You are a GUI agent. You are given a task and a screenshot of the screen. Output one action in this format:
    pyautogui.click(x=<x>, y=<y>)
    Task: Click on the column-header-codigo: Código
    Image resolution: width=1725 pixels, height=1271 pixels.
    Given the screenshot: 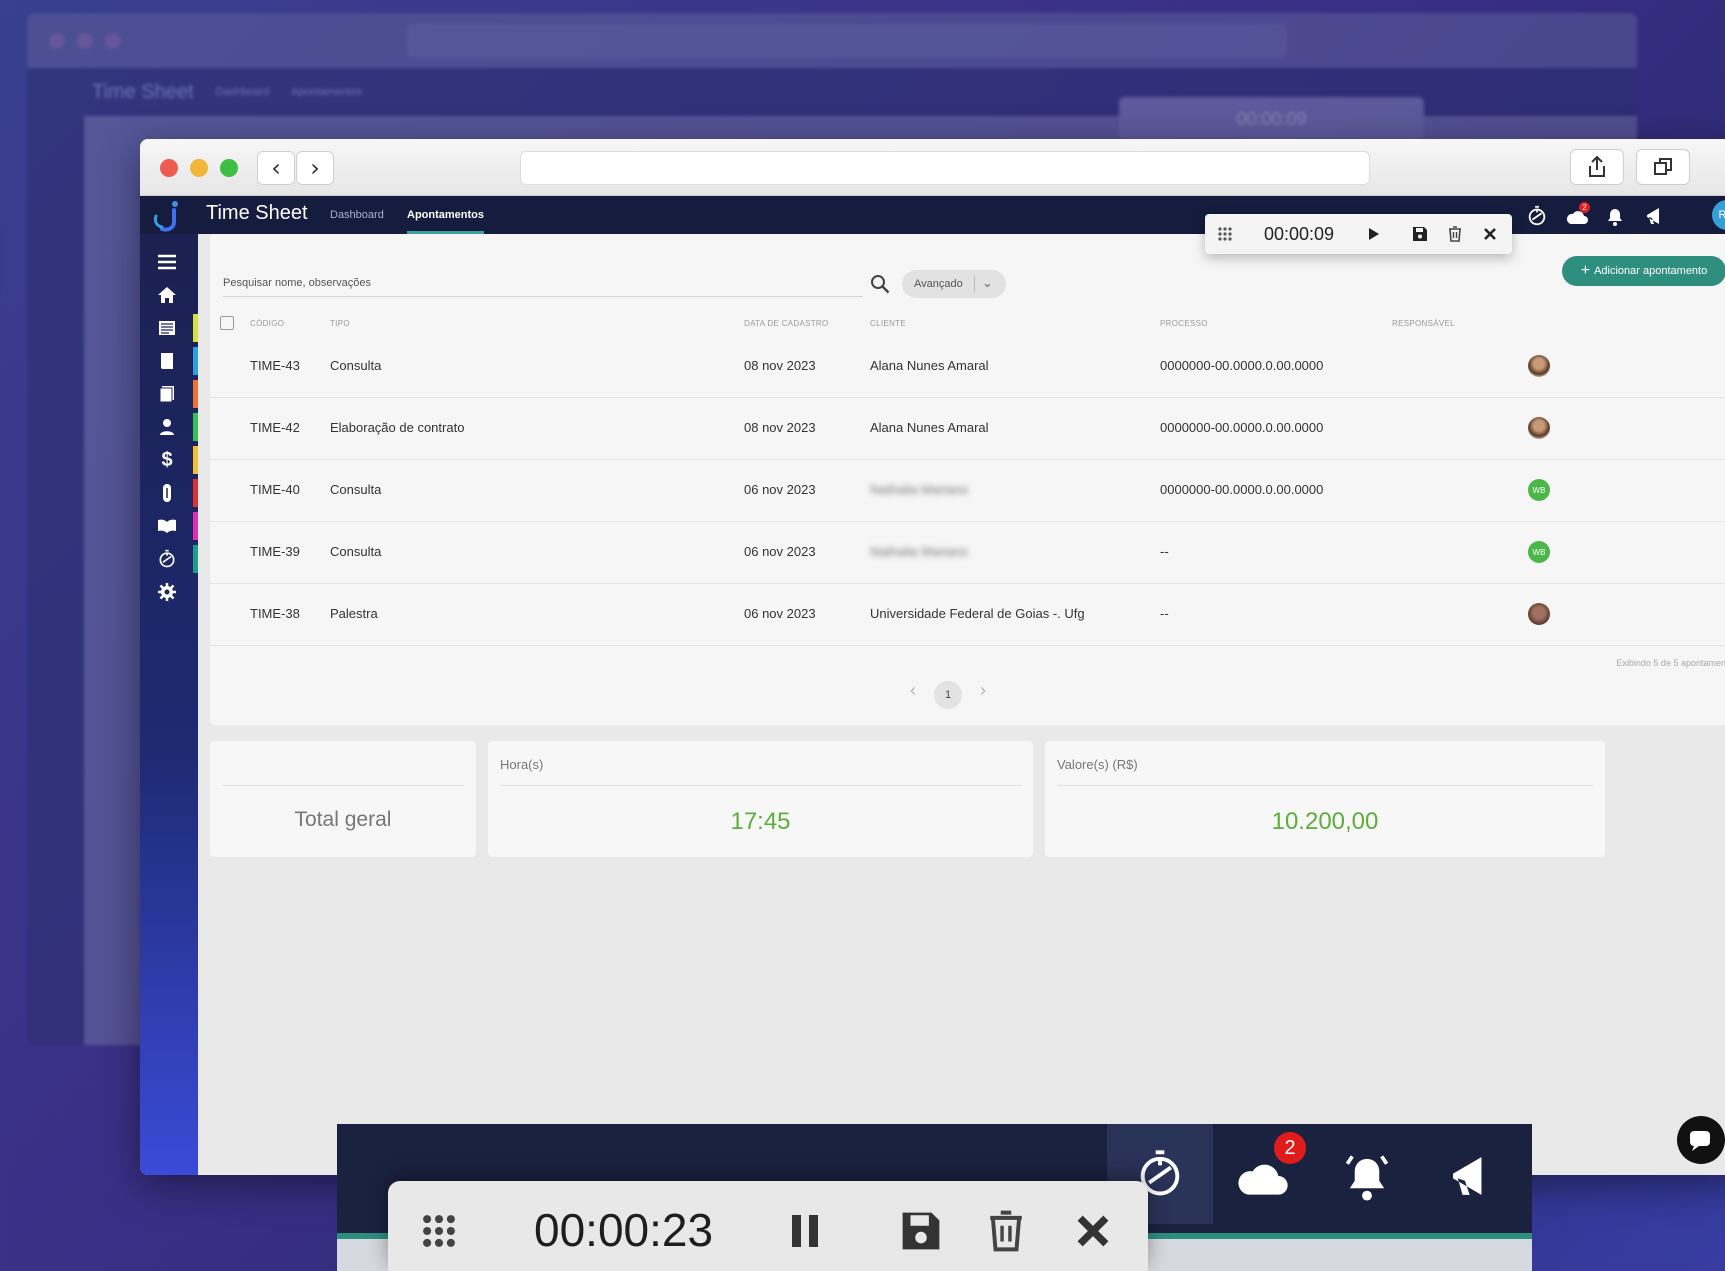 What is the action you would take?
    pyautogui.click(x=267, y=323)
    